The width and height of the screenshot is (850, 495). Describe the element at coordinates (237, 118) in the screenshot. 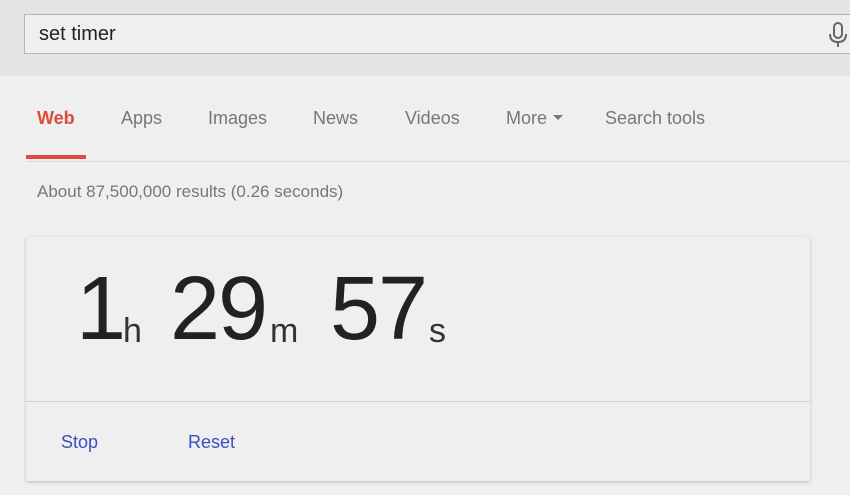

I see `tab-images: Images` at that location.